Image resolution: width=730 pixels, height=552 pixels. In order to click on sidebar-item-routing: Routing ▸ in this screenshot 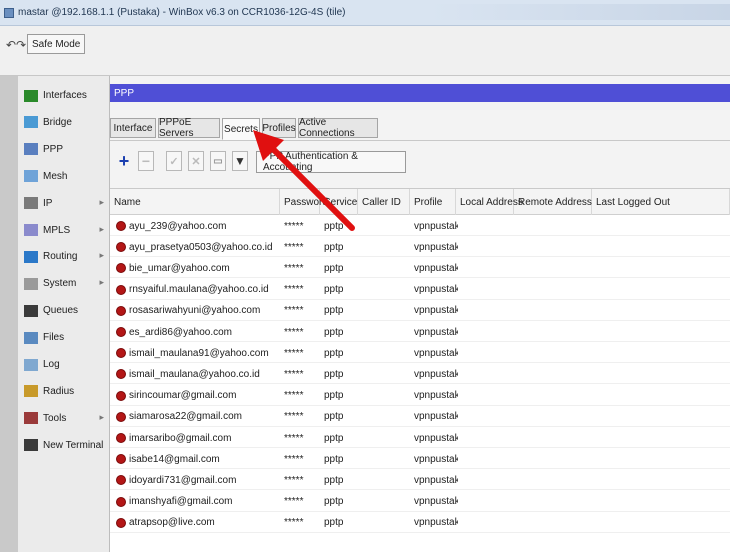, I will do `click(64, 256)`.